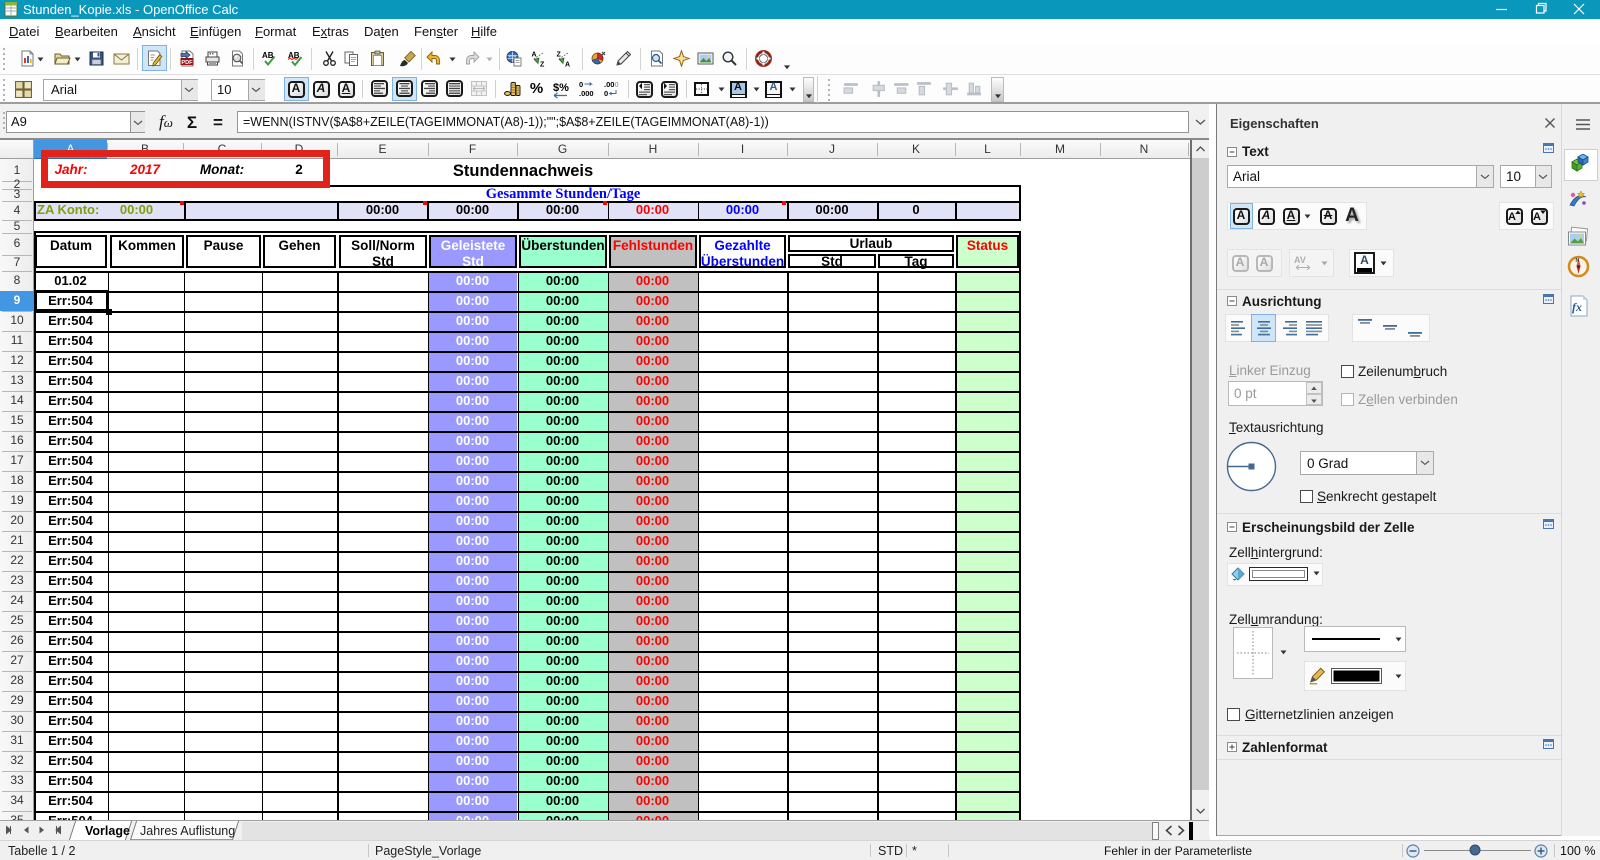  What do you see at coordinates (1577, 307) in the screenshot?
I see `svg-text: fx` at bounding box center [1577, 307].